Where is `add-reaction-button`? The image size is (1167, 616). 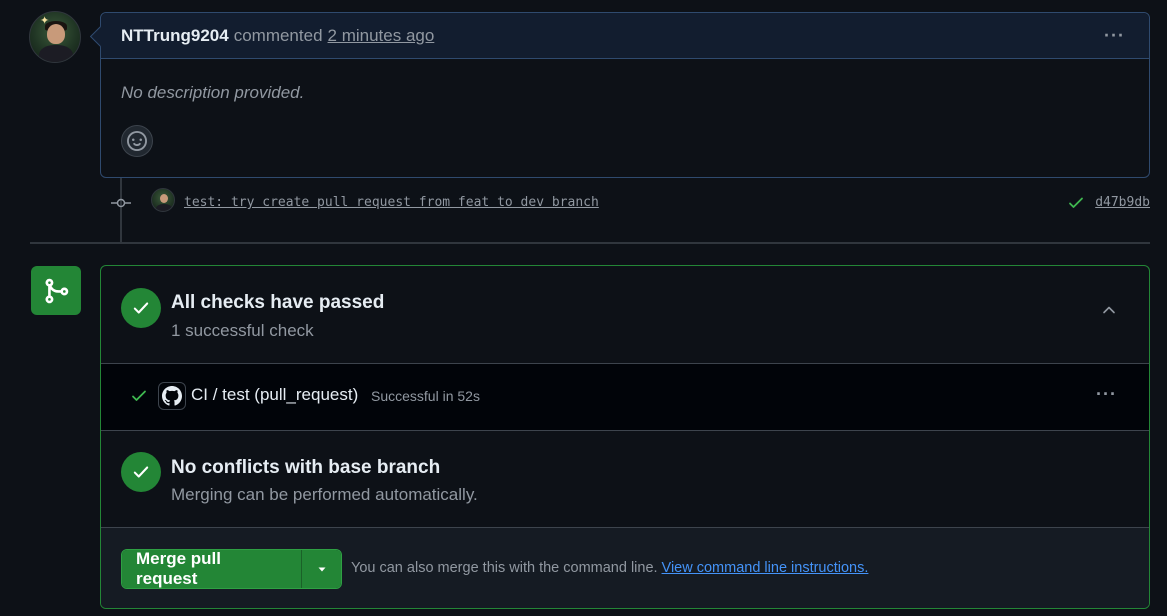
add-reaction-button is located at coordinates (137, 141).